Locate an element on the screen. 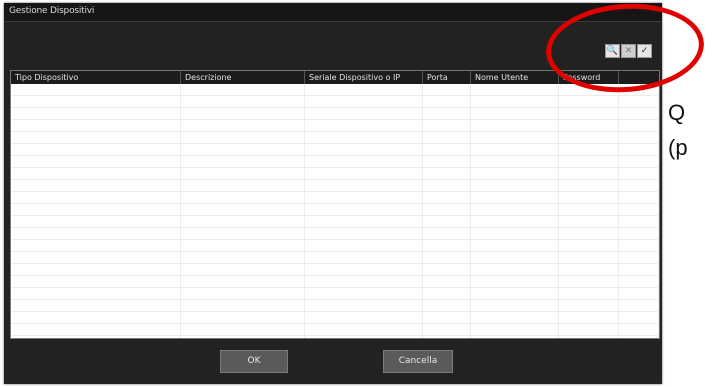  ok-button: OK is located at coordinates (254, 361).